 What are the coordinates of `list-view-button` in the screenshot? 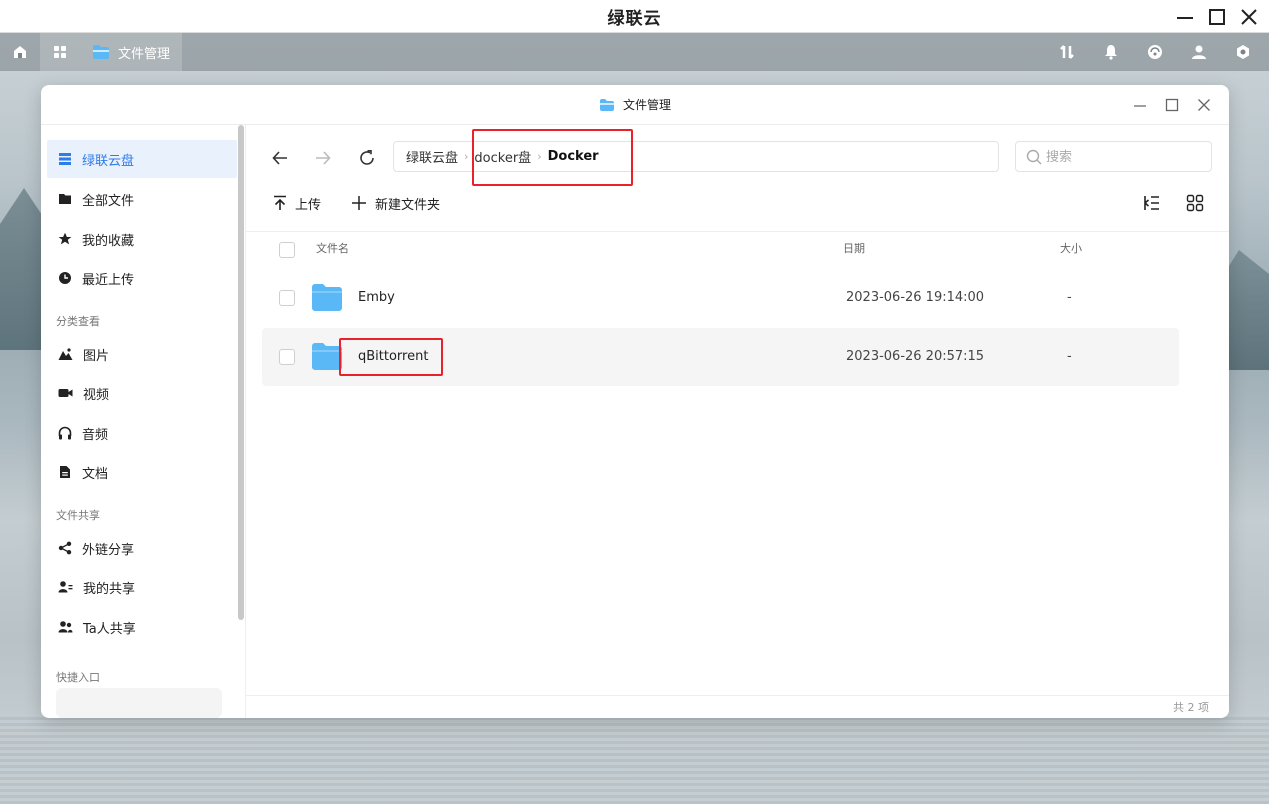 It's located at (1152, 203).